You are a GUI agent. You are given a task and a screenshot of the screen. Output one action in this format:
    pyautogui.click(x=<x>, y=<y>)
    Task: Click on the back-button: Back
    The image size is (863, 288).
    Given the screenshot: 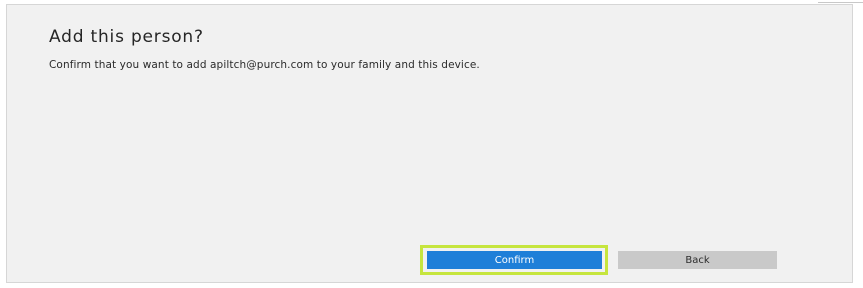 What is the action you would take?
    pyautogui.click(x=697, y=260)
    